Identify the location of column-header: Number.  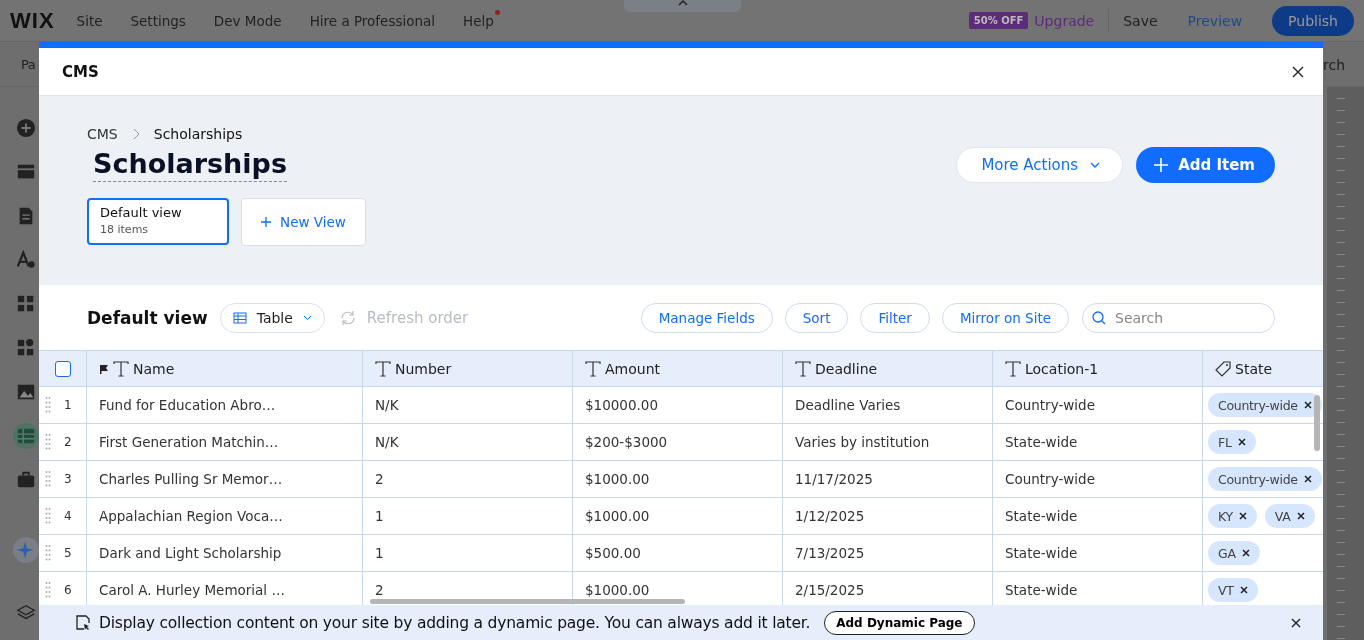
(468, 368).